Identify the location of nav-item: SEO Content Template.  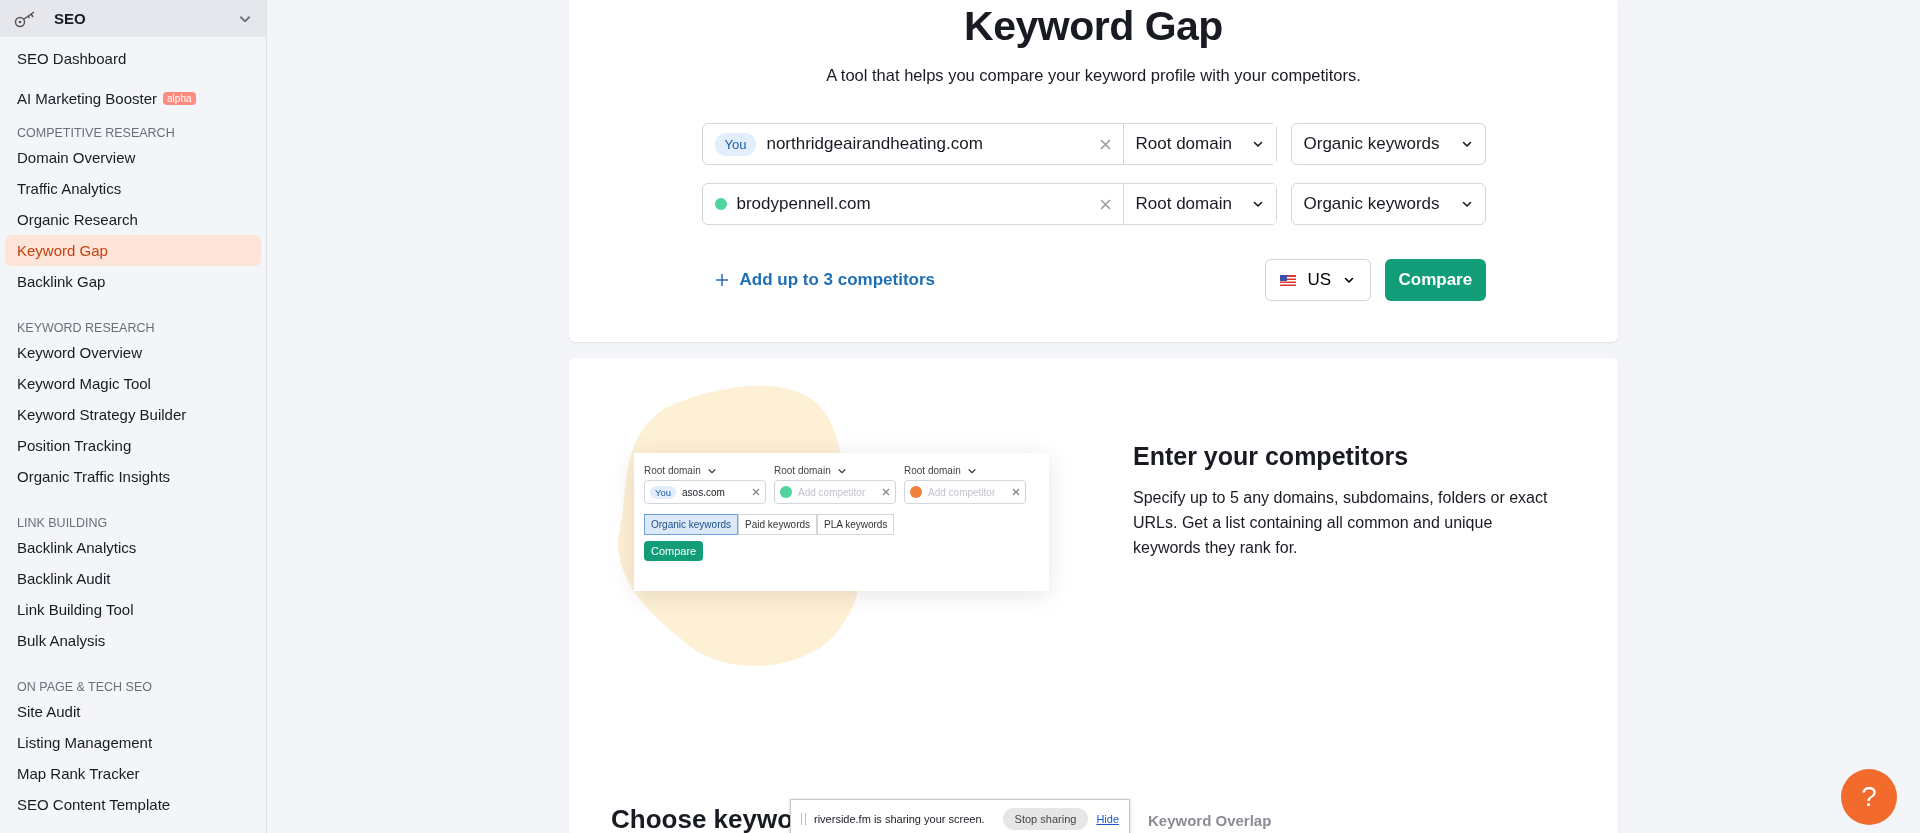
(133, 804).